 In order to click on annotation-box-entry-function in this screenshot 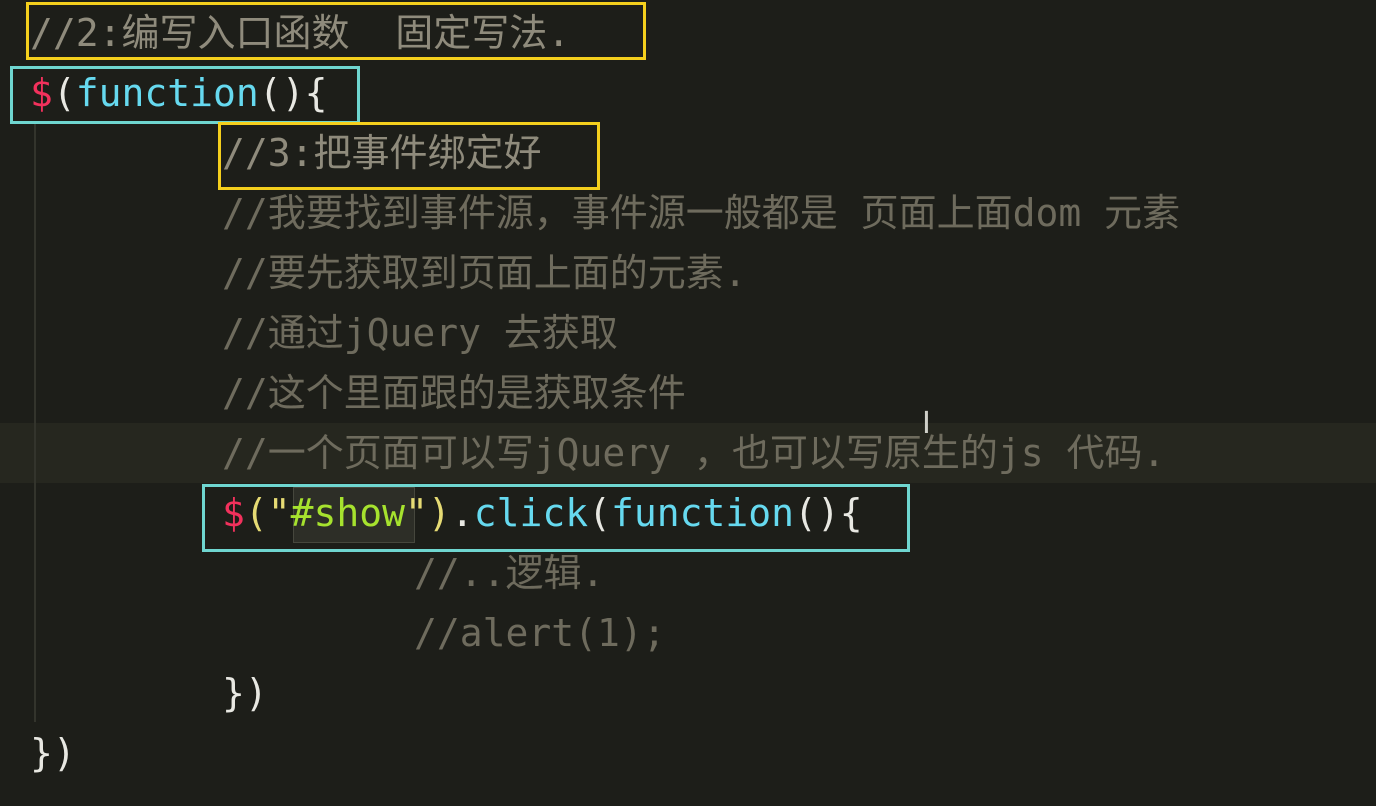, I will do `click(185, 95)`.